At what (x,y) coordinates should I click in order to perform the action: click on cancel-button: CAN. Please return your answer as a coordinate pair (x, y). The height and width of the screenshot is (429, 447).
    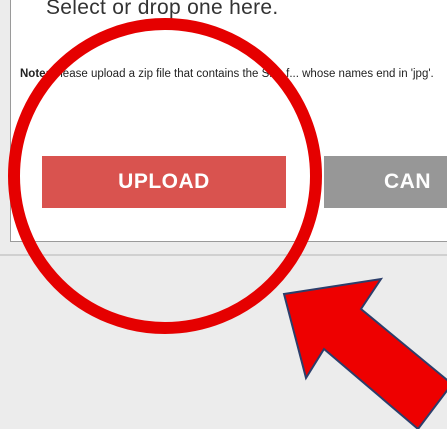
    Looking at the image, I should click on (385, 182).